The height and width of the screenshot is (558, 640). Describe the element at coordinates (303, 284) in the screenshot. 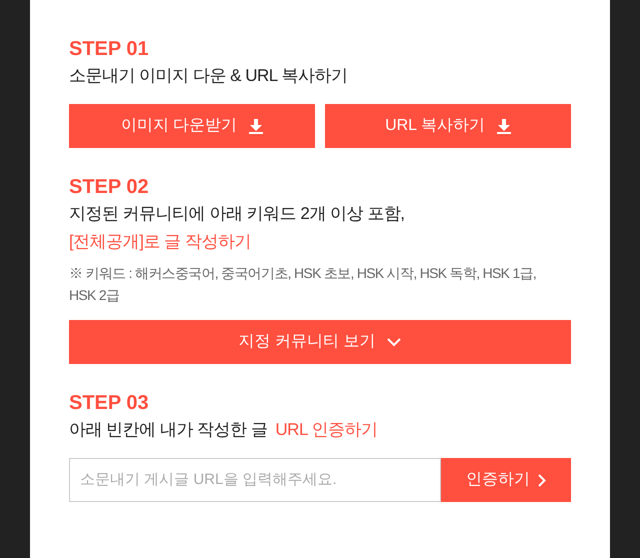

I see `keyword-note: ※ 키워드 : 해커스중국어, 중국어기초, HSK 초보, HSK 시작, HSK 독학, HSK 1급, HSK 2급` at that location.